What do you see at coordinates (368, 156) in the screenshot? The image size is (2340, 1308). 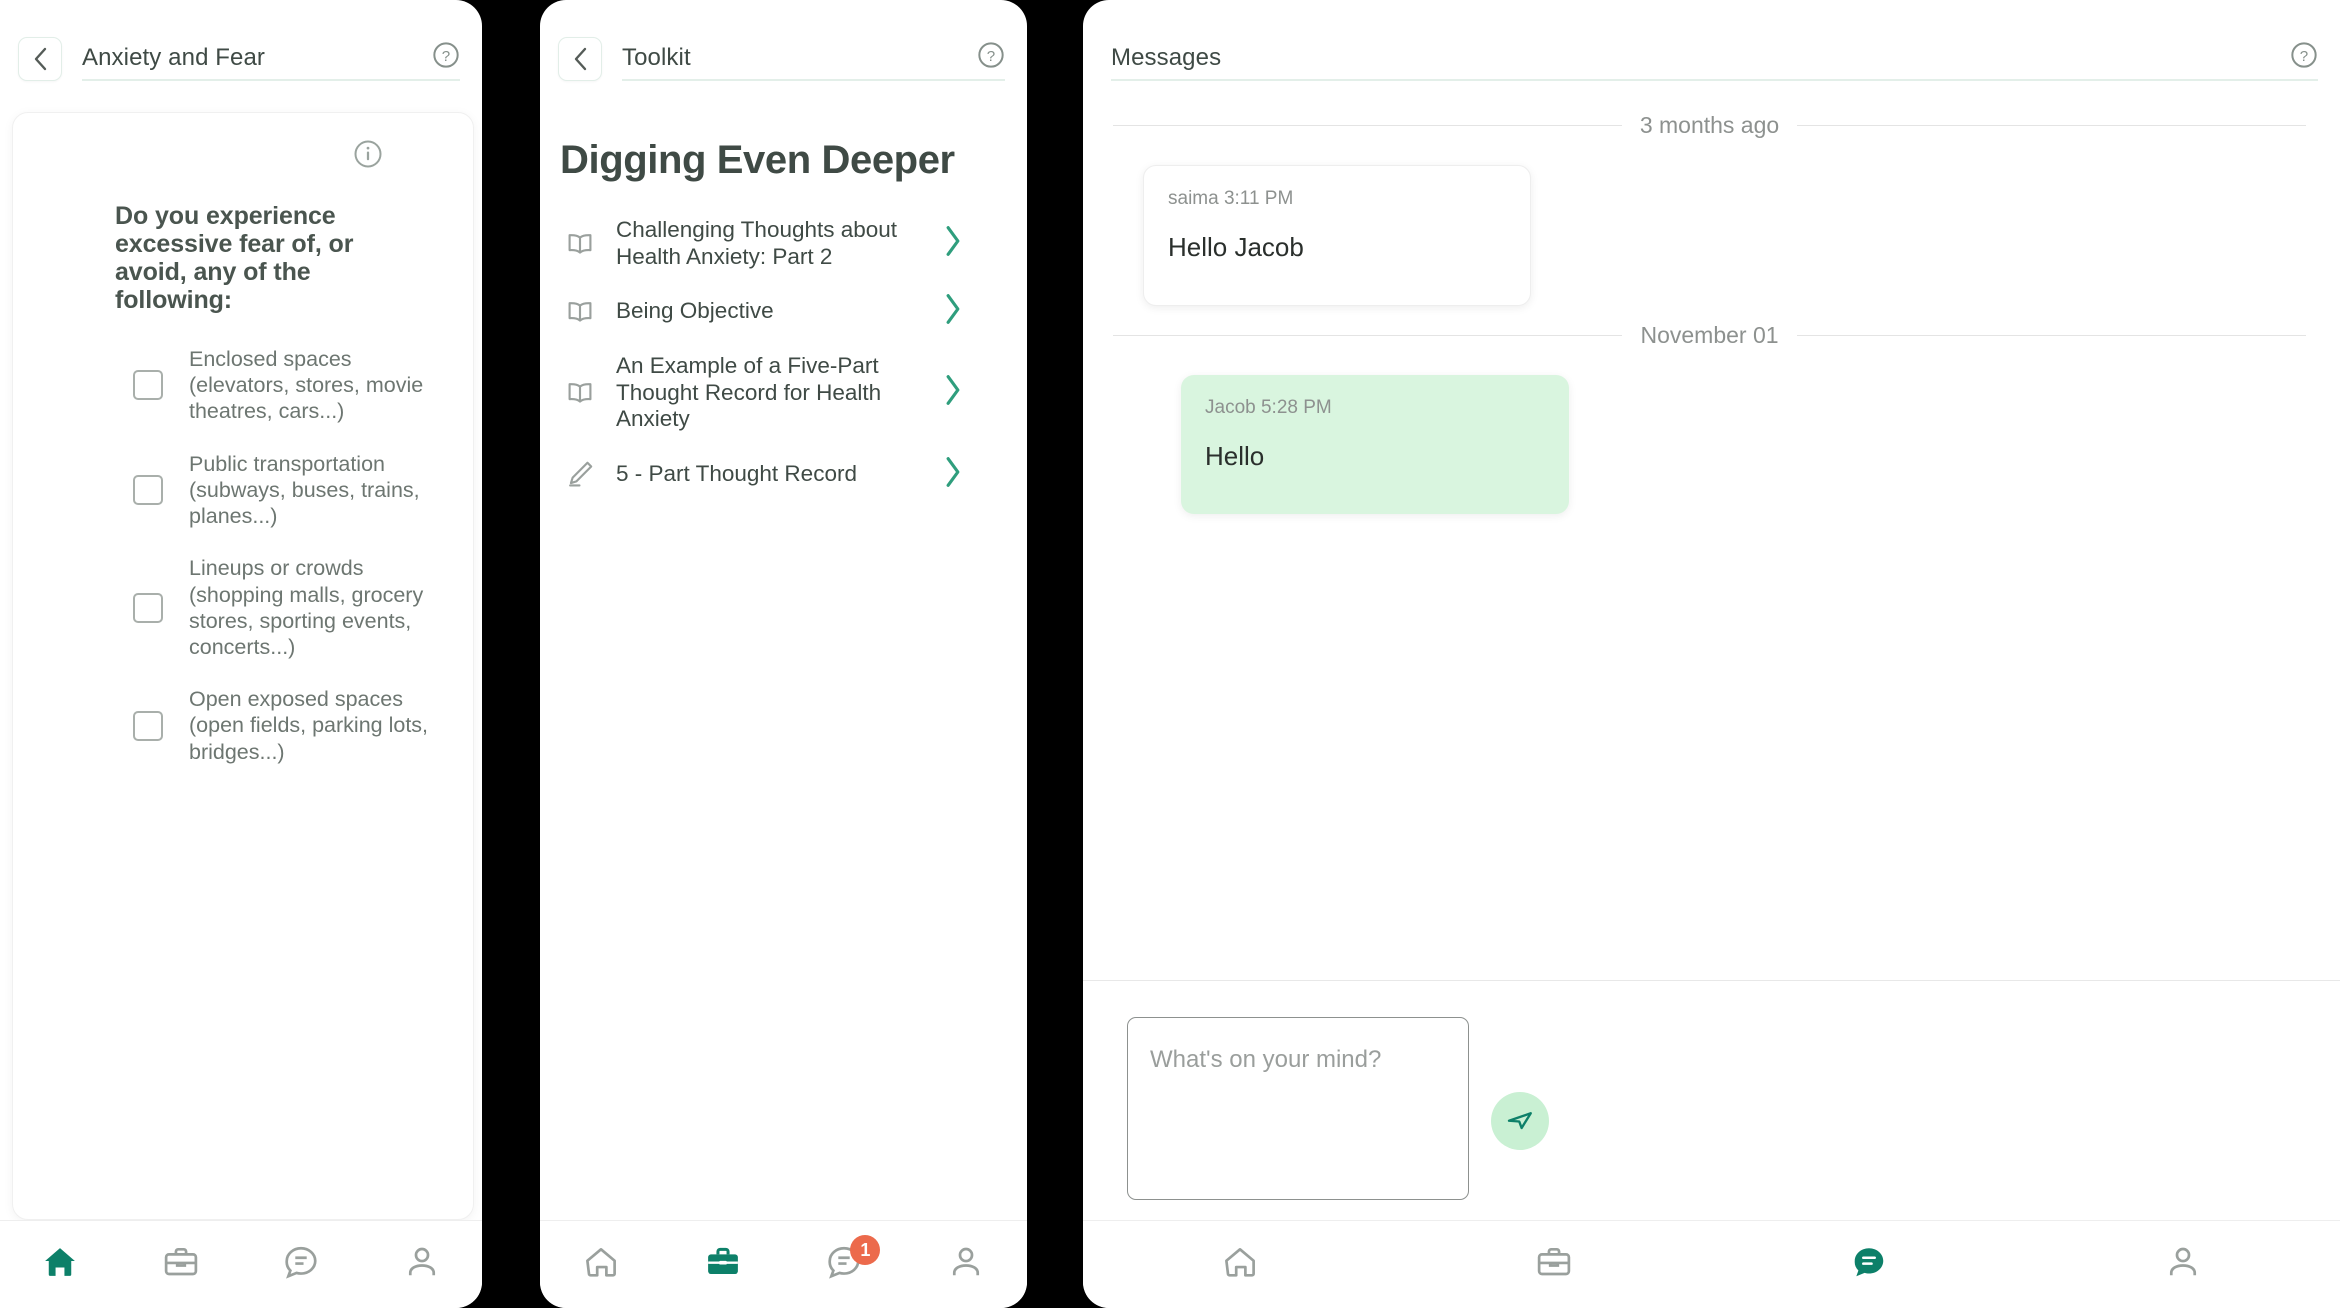 I see `info-circle-icon` at bounding box center [368, 156].